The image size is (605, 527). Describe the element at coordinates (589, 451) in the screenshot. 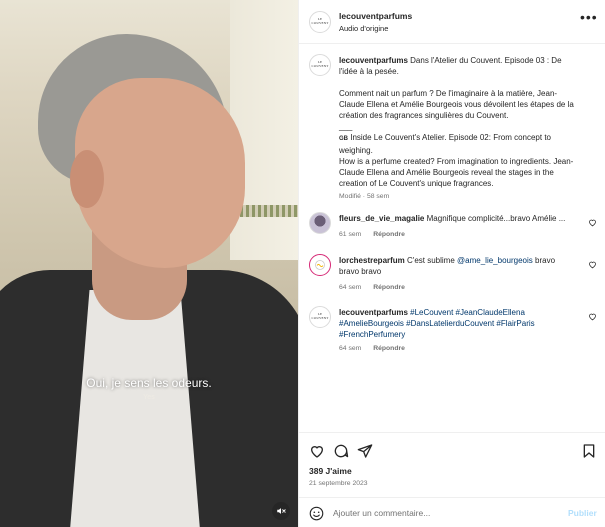

I see `bookmark-icon` at that location.